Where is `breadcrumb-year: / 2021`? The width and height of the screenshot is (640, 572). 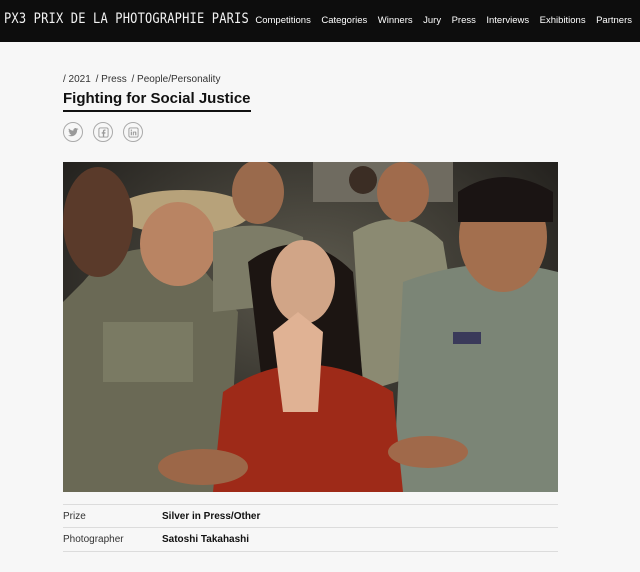 breadcrumb-year: / 2021 is located at coordinates (77, 79).